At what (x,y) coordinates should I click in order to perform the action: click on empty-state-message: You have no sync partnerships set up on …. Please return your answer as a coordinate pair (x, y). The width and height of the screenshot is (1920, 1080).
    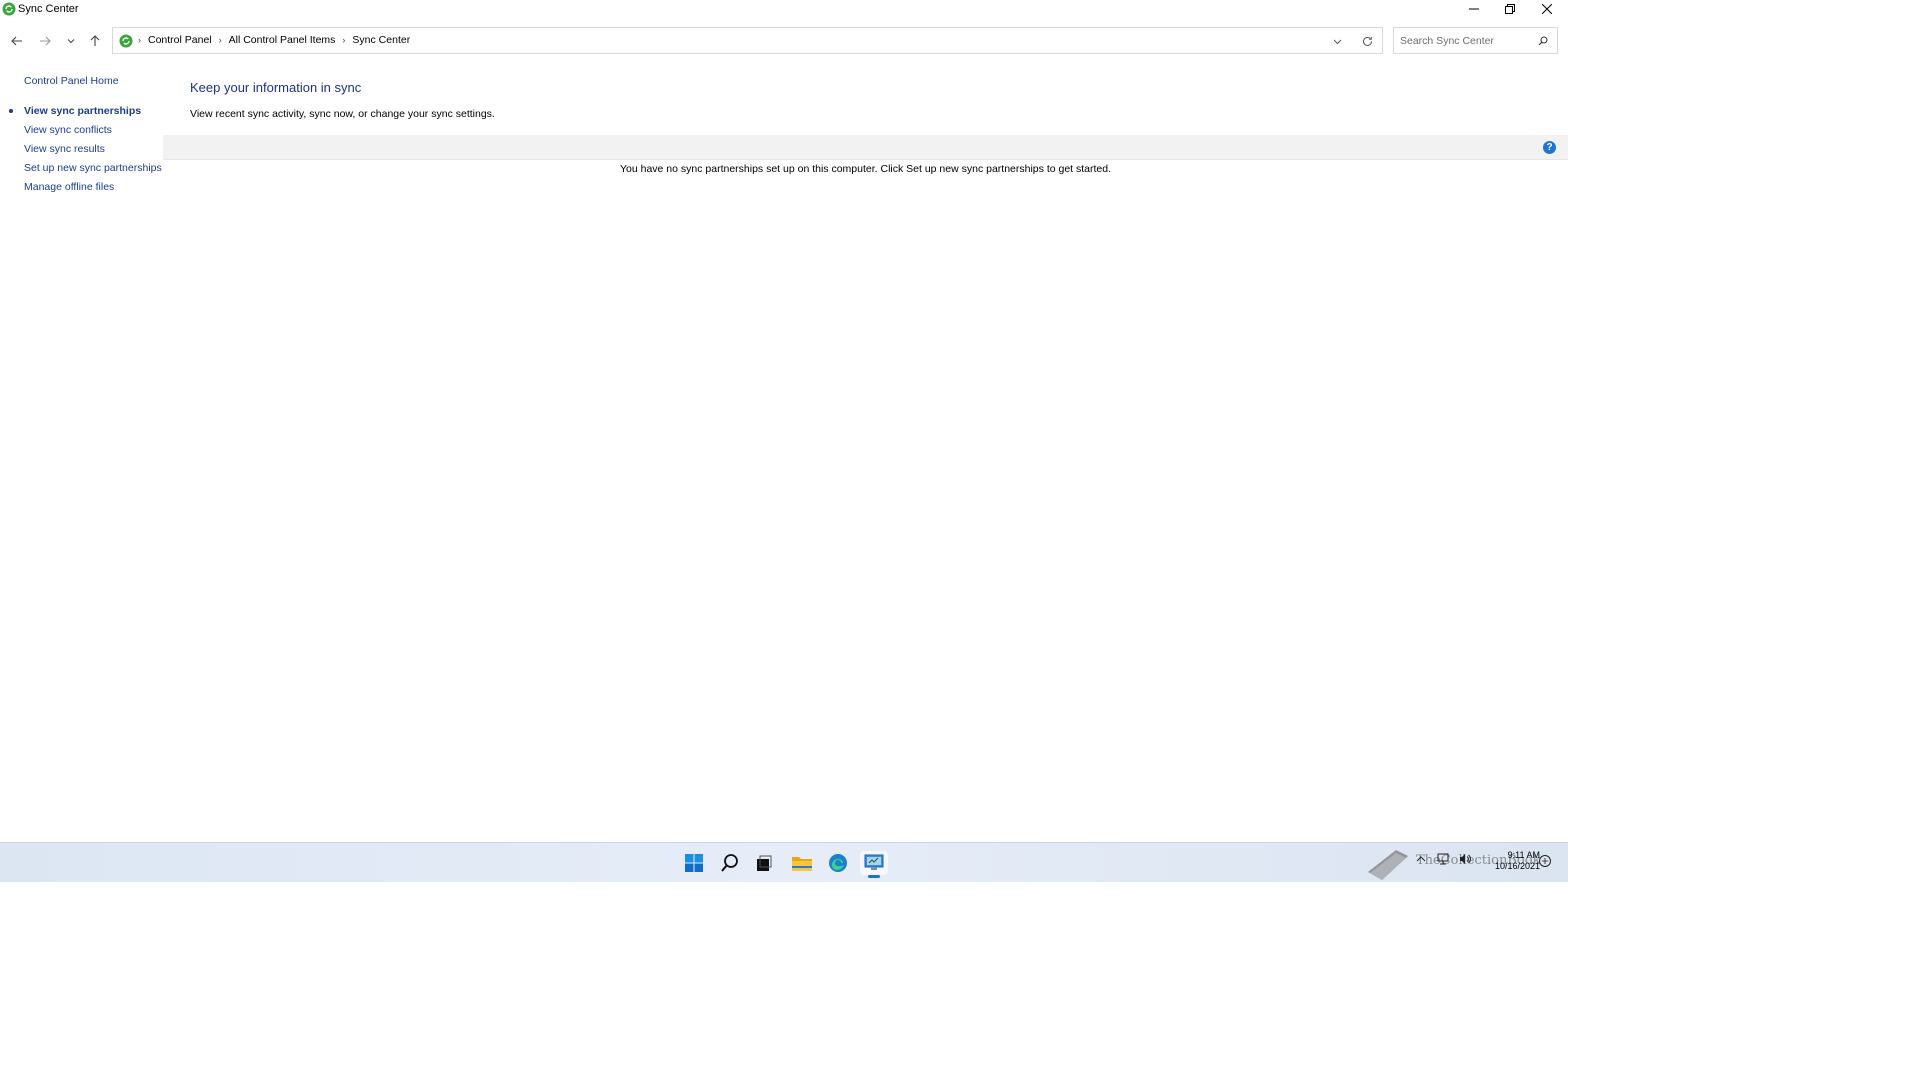
    Looking at the image, I should click on (865, 169).